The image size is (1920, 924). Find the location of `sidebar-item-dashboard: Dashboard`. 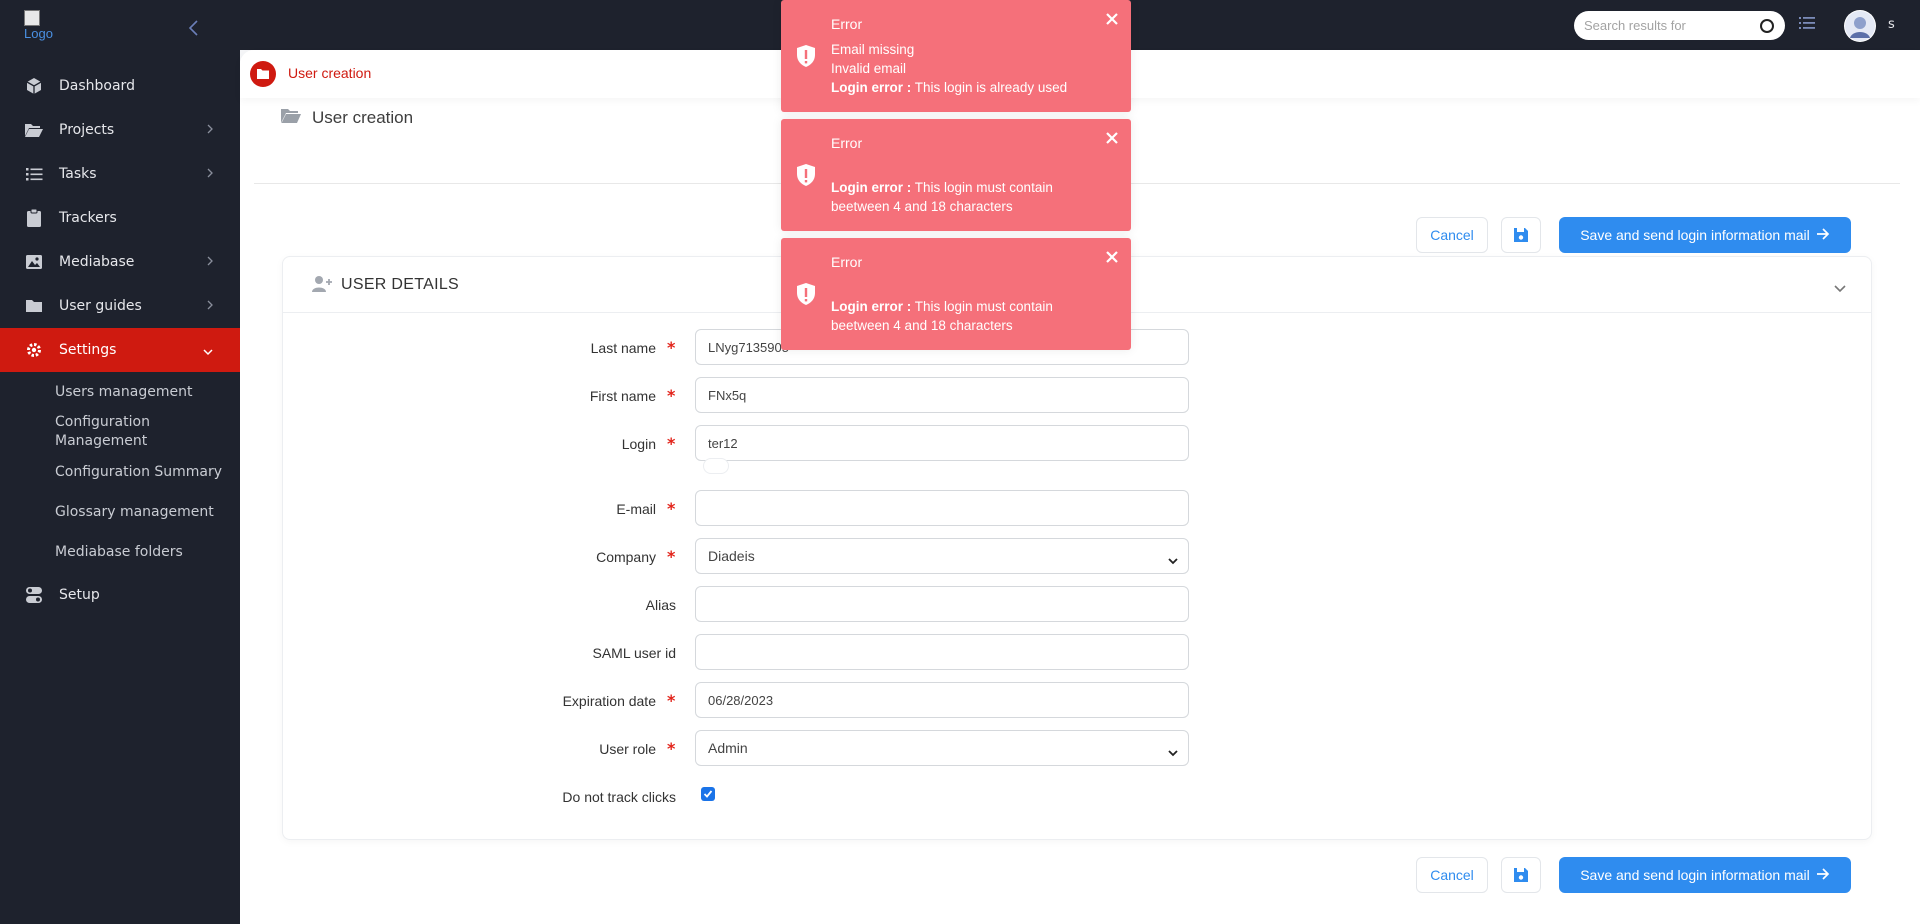

sidebar-item-dashboard: Dashboard is located at coordinates (120, 86).